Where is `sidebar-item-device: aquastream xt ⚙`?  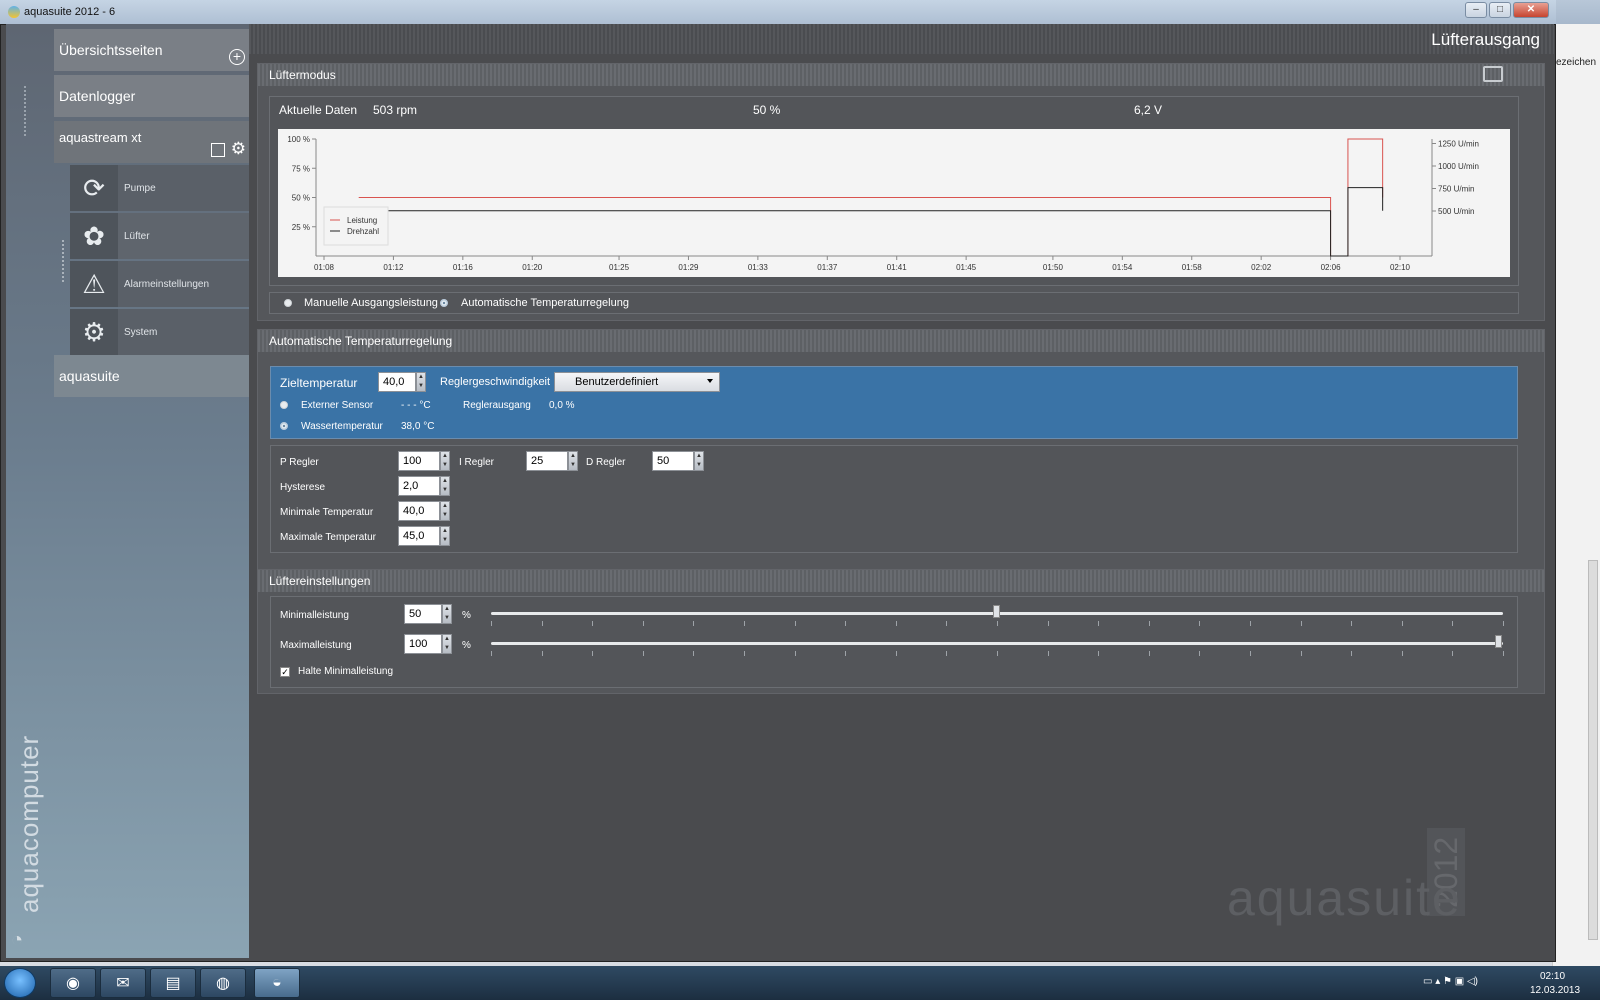 sidebar-item-device: aquastream xt ⚙ is located at coordinates (151, 142).